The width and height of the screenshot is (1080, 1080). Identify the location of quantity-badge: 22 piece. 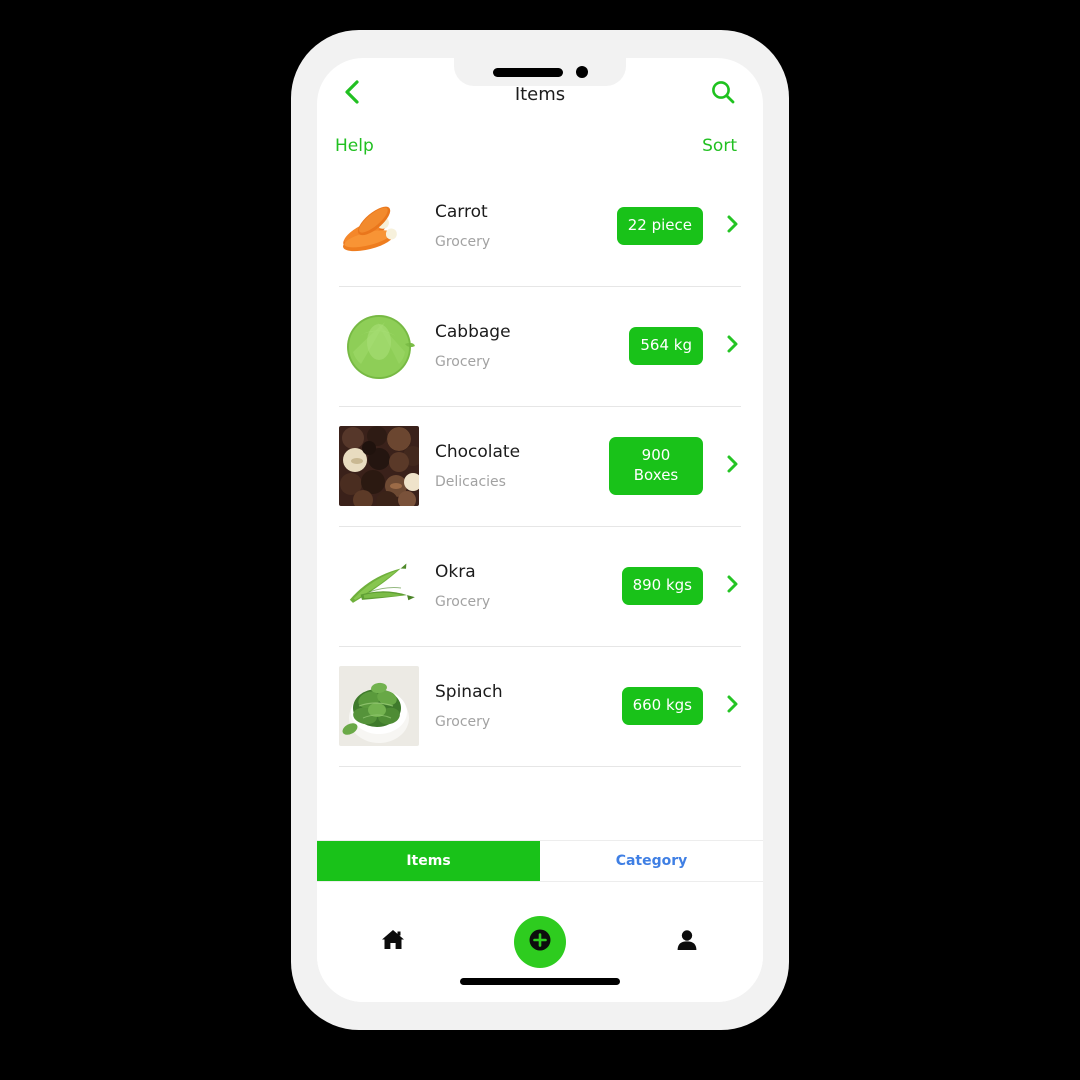
(659, 226).